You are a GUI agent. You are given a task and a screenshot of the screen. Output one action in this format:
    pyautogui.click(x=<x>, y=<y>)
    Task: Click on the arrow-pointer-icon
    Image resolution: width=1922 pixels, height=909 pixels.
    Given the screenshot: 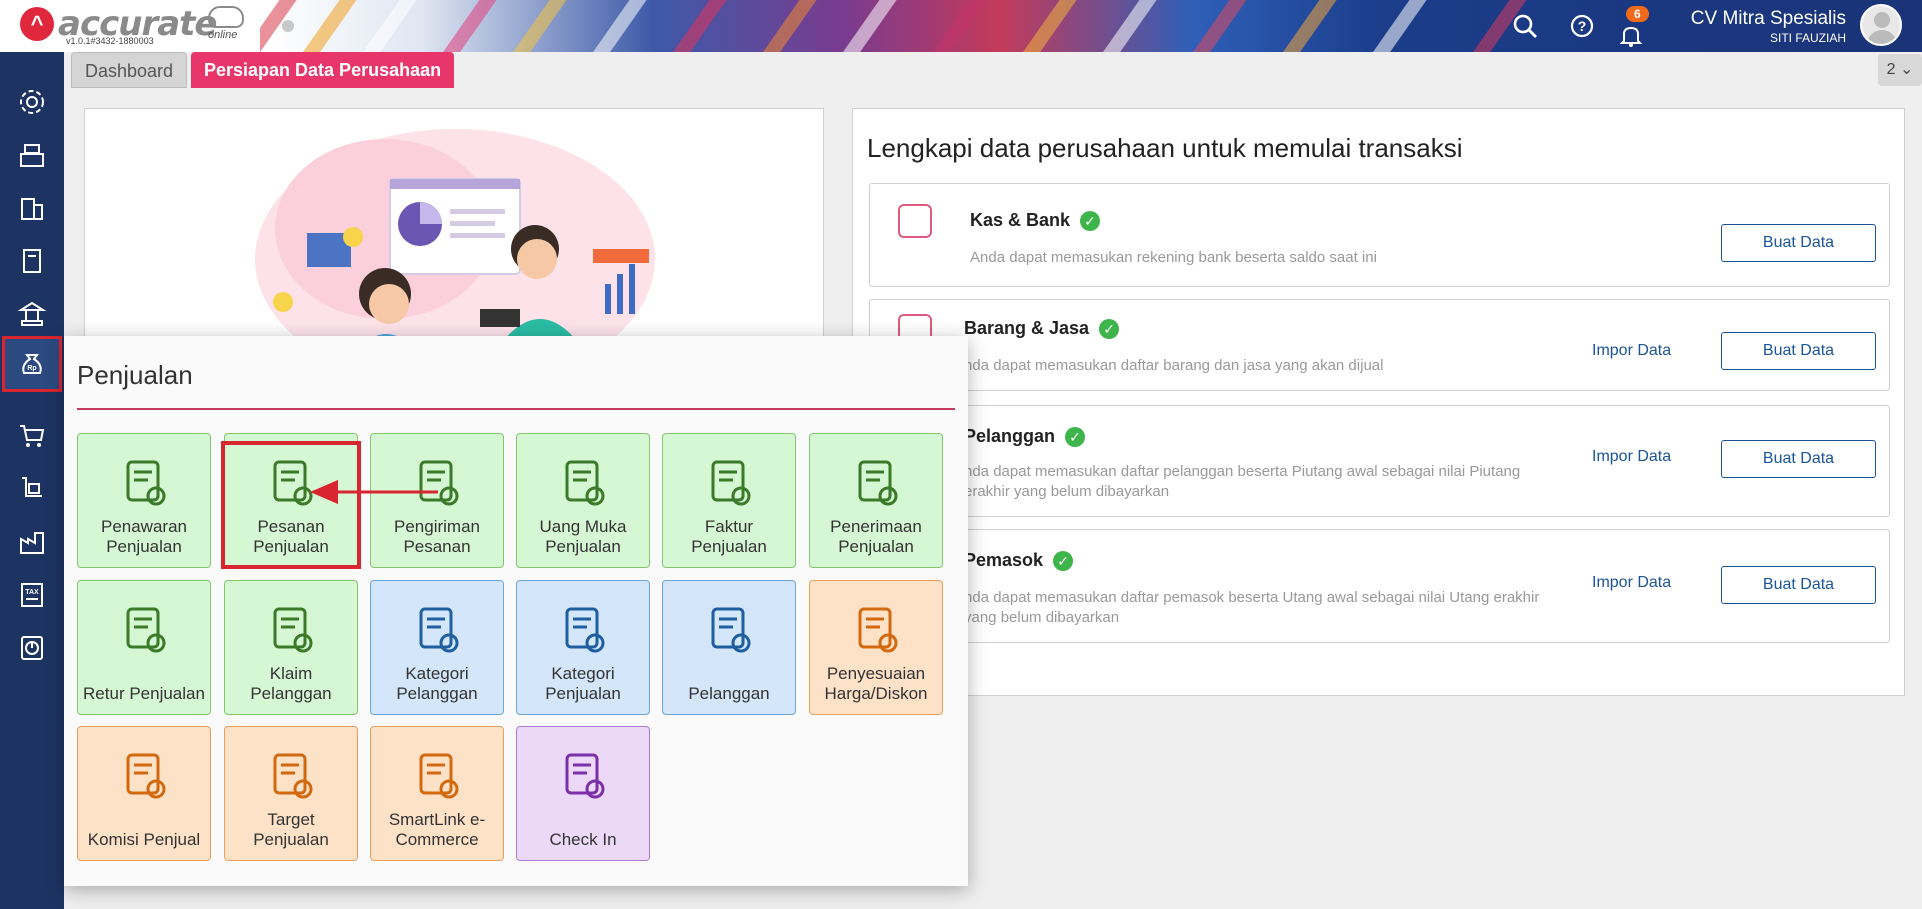 What is the action you would take?
    pyautogui.click(x=374, y=492)
    